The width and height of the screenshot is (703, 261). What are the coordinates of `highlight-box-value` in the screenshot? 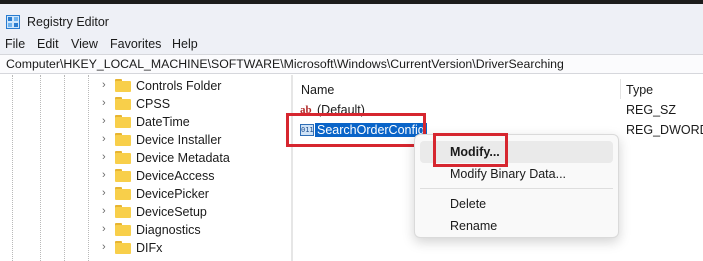 It's located at (356, 130).